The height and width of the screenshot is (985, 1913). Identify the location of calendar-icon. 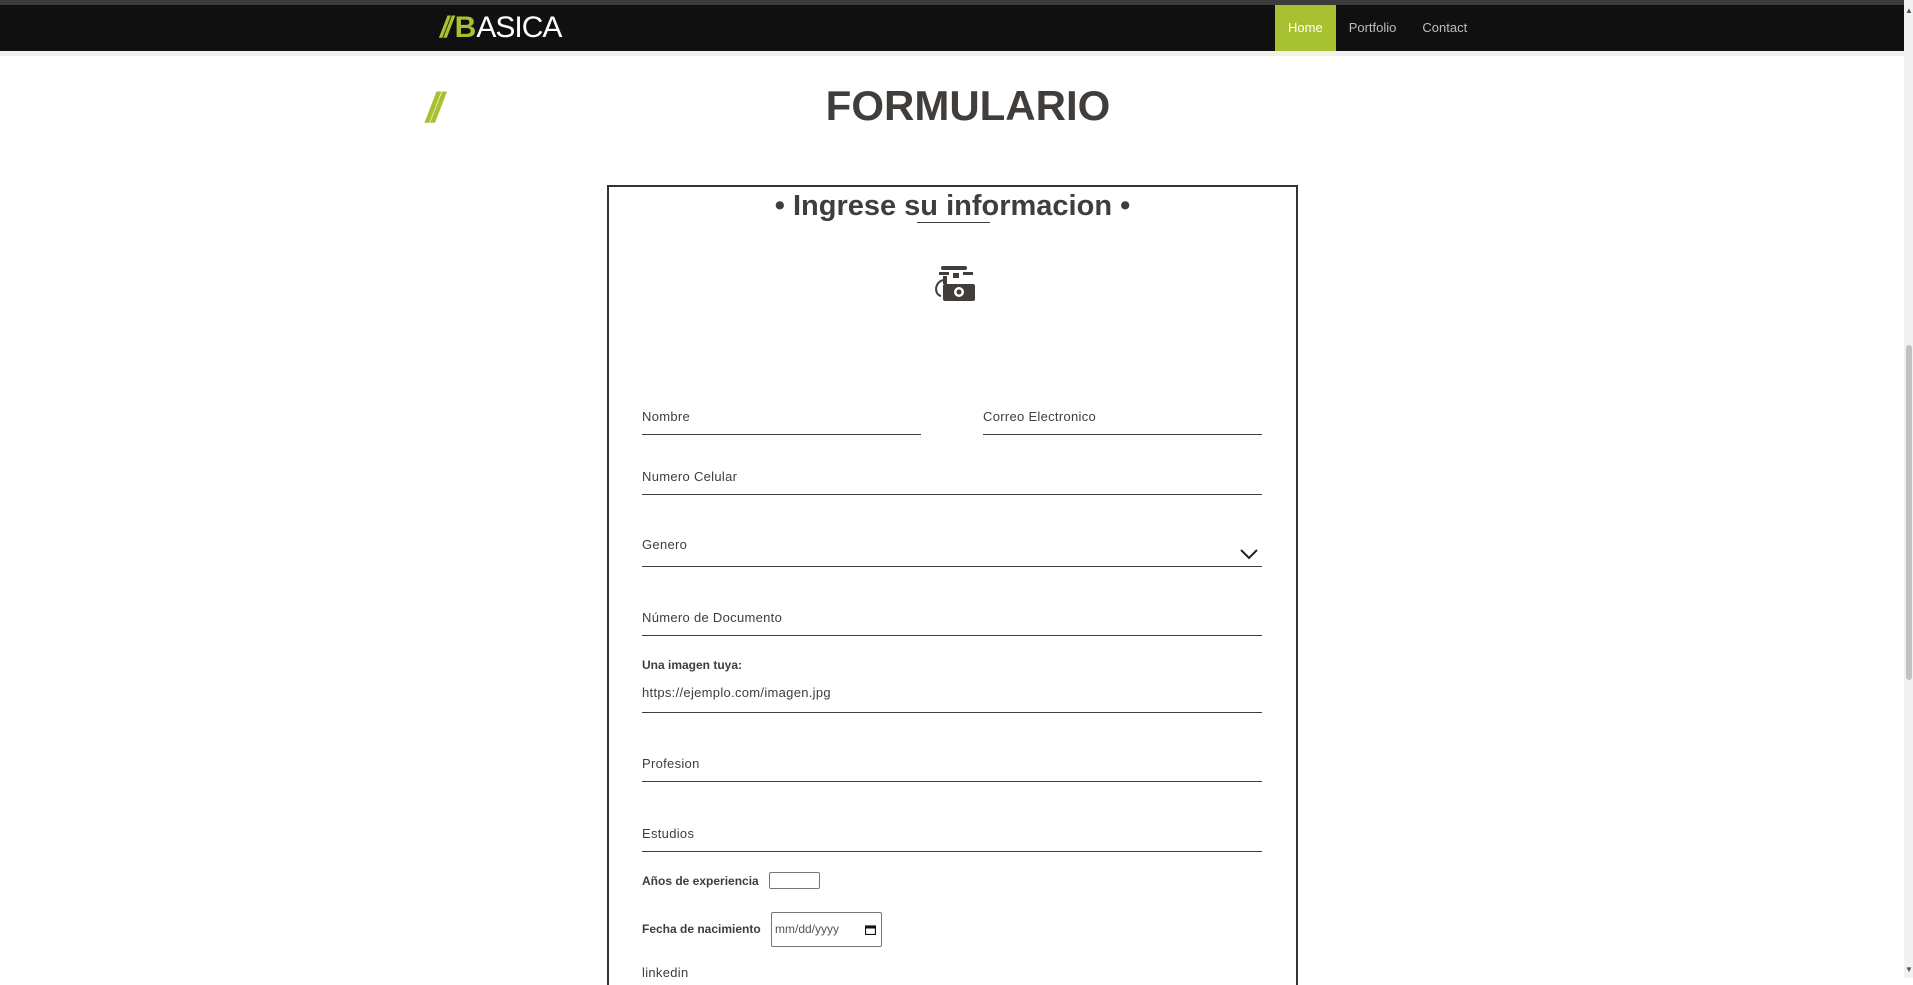
(870, 930).